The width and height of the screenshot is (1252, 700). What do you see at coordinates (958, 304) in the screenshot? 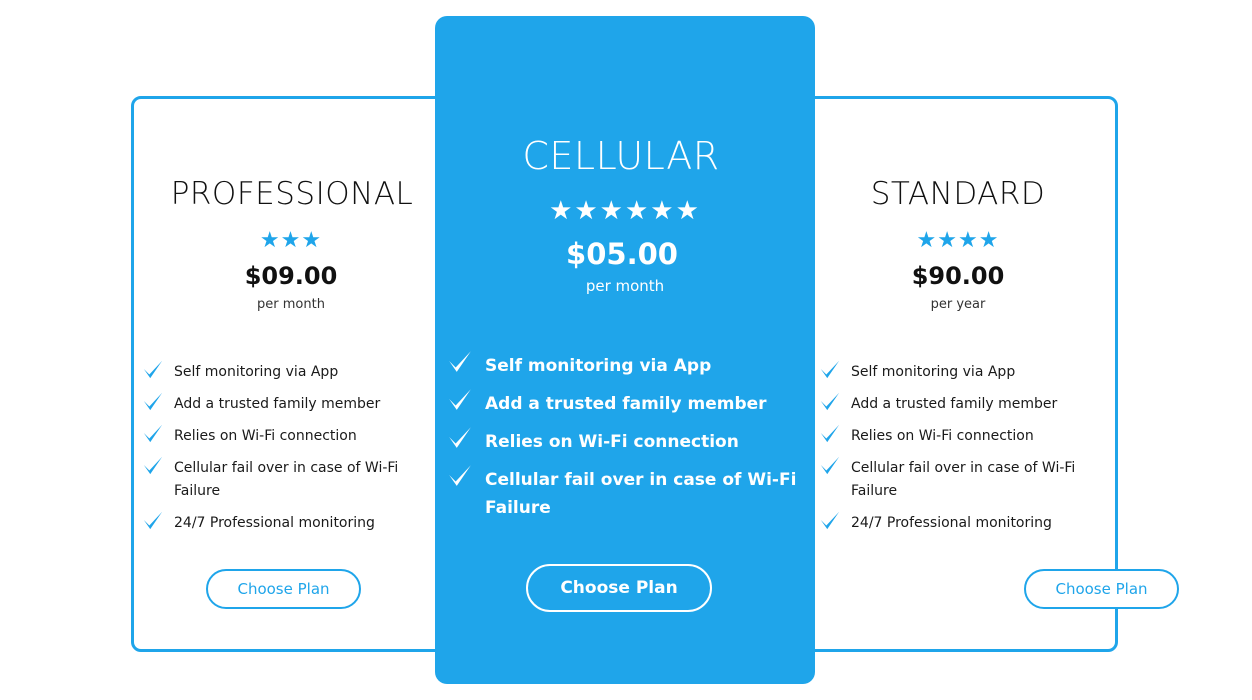
I see `plan-period: per year` at bounding box center [958, 304].